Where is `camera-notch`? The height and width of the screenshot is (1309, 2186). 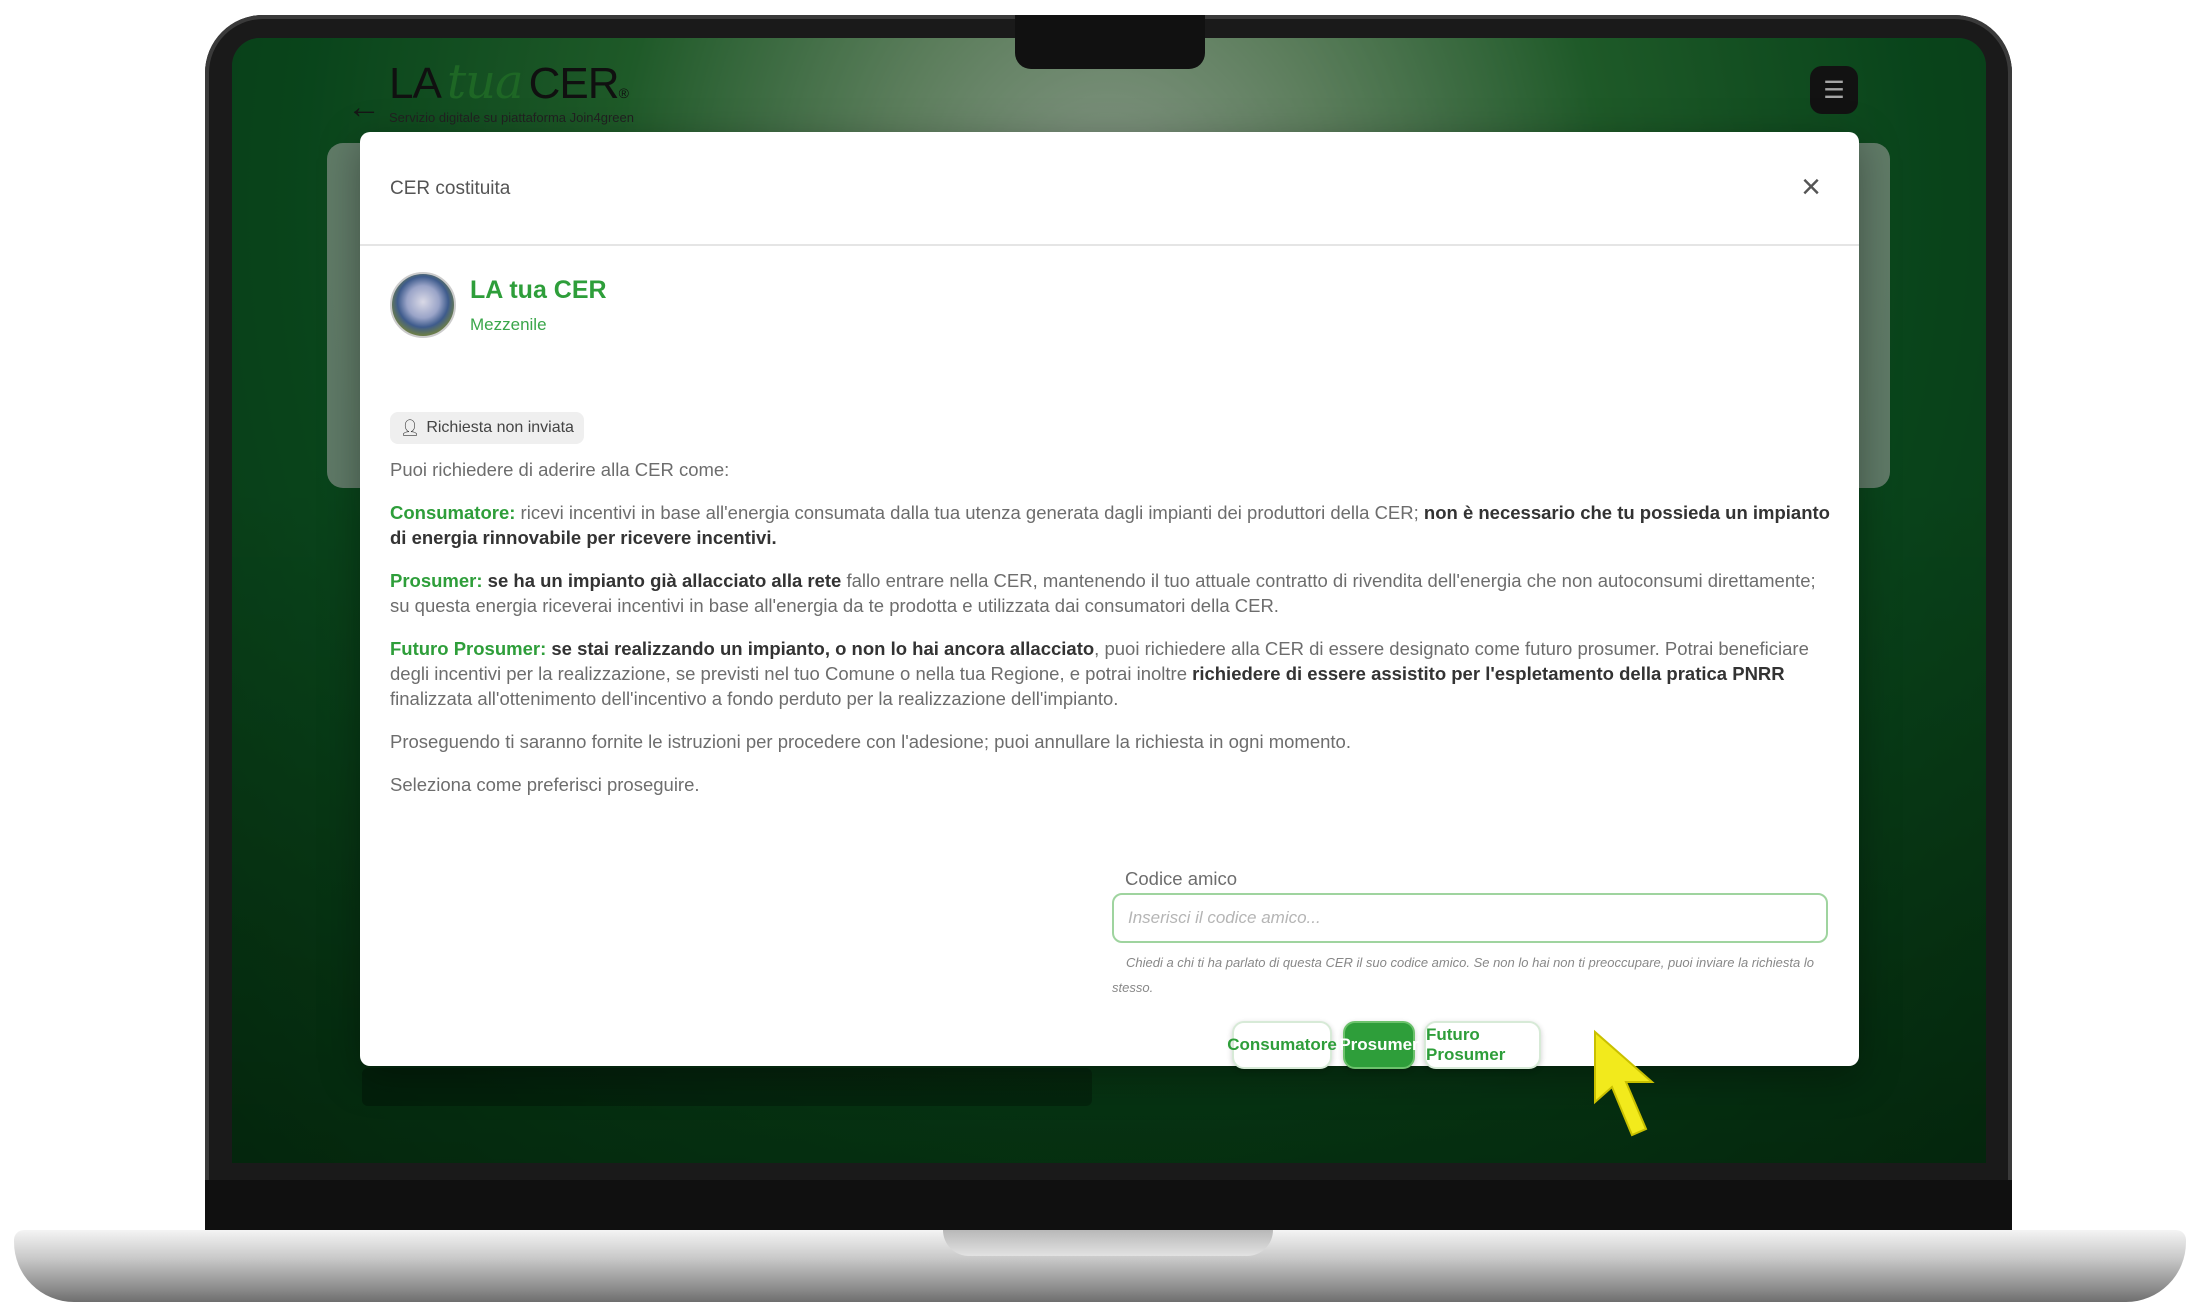 camera-notch is located at coordinates (1110, 42).